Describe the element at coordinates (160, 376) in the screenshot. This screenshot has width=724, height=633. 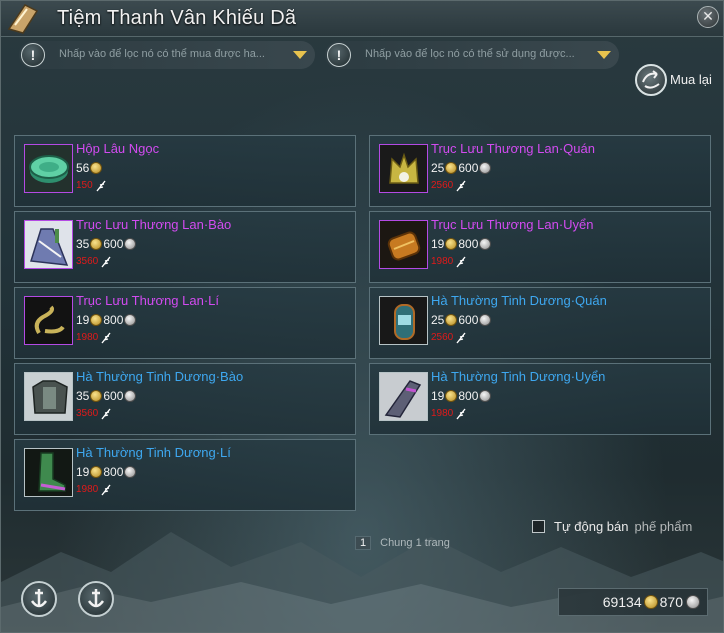
I see `item-name: Hà Thường Tinh Dương·Bào` at that location.